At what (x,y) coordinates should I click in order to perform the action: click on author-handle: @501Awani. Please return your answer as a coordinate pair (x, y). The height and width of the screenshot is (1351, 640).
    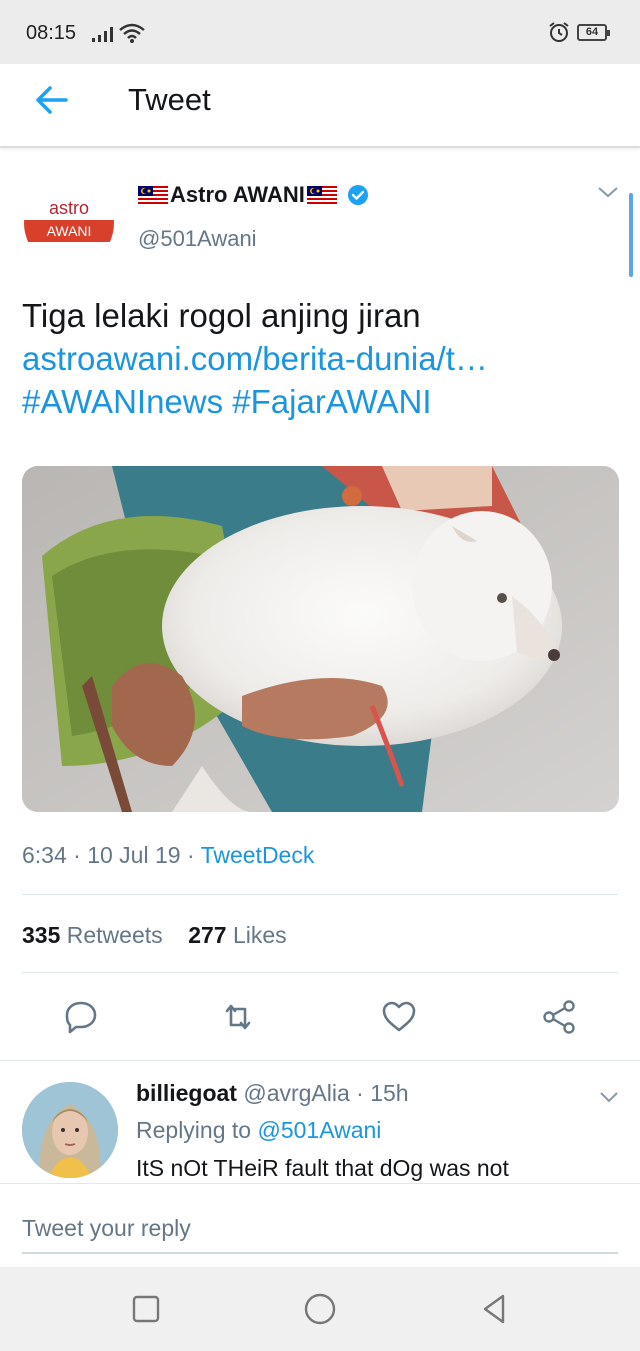
    Looking at the image, I should click on (197, 239).